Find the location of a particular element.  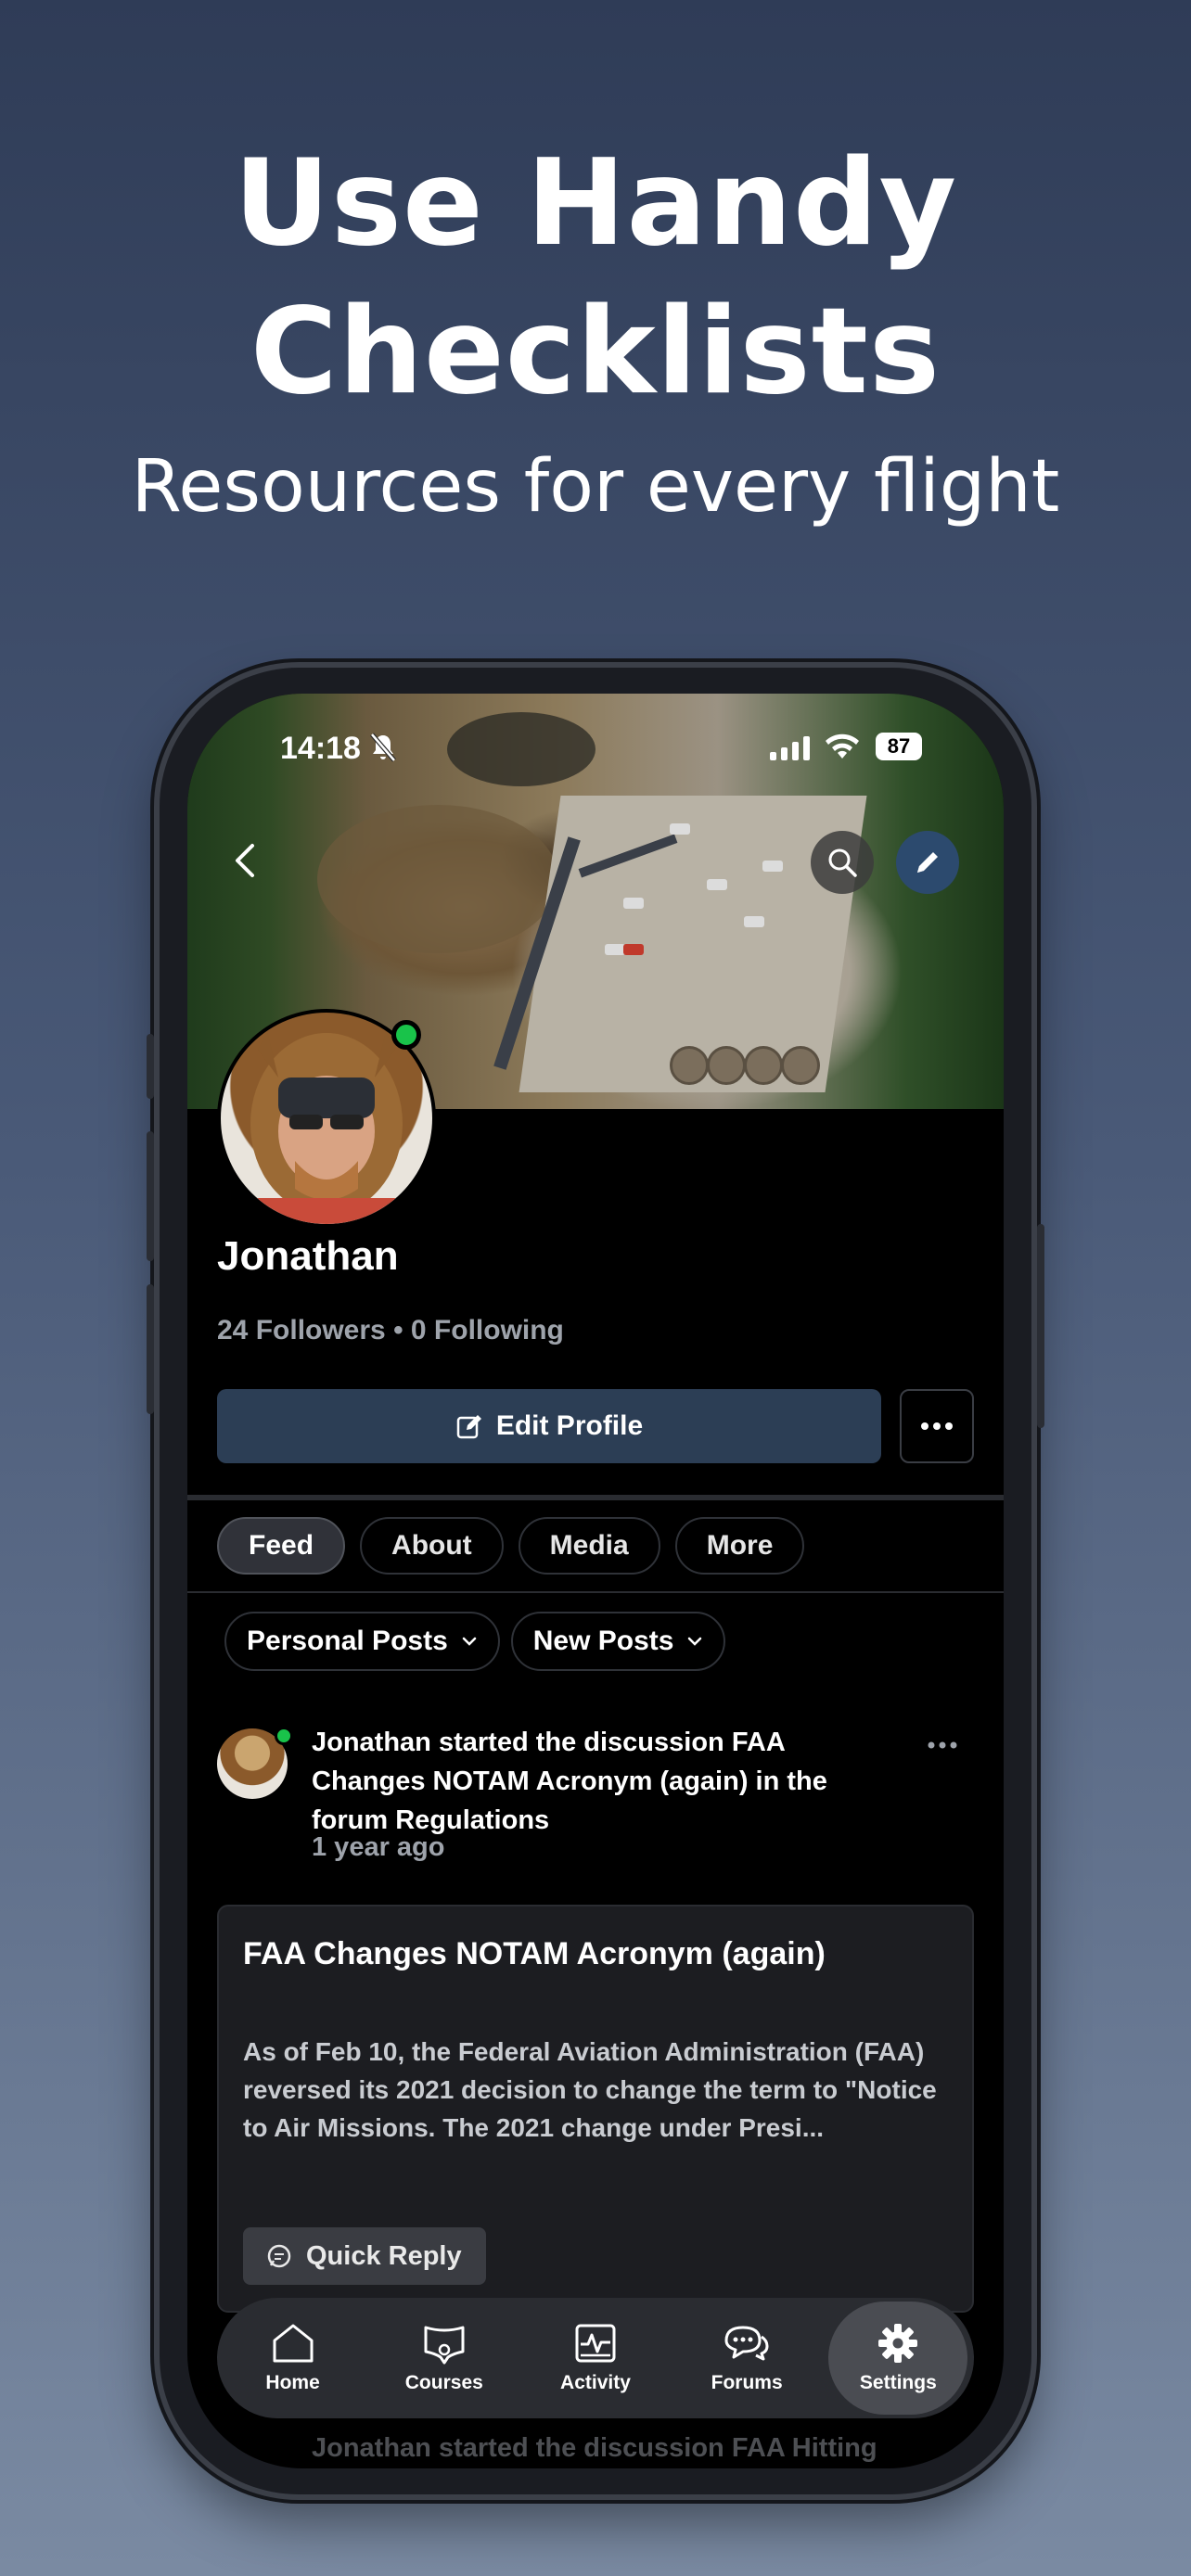

tab-more: More is located at coordinates (739, 1546).